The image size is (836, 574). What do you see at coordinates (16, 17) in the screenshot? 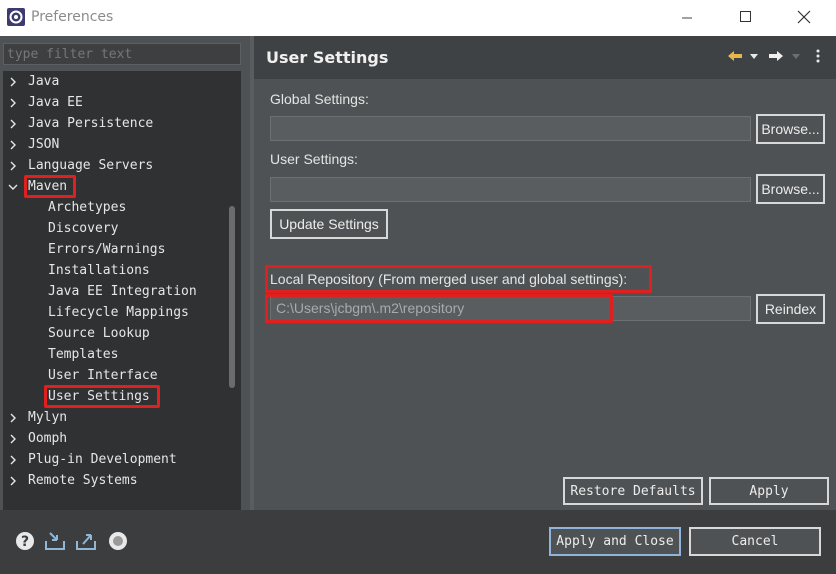
I see `eclipse-app-icon` at bounding box center [16, 17].